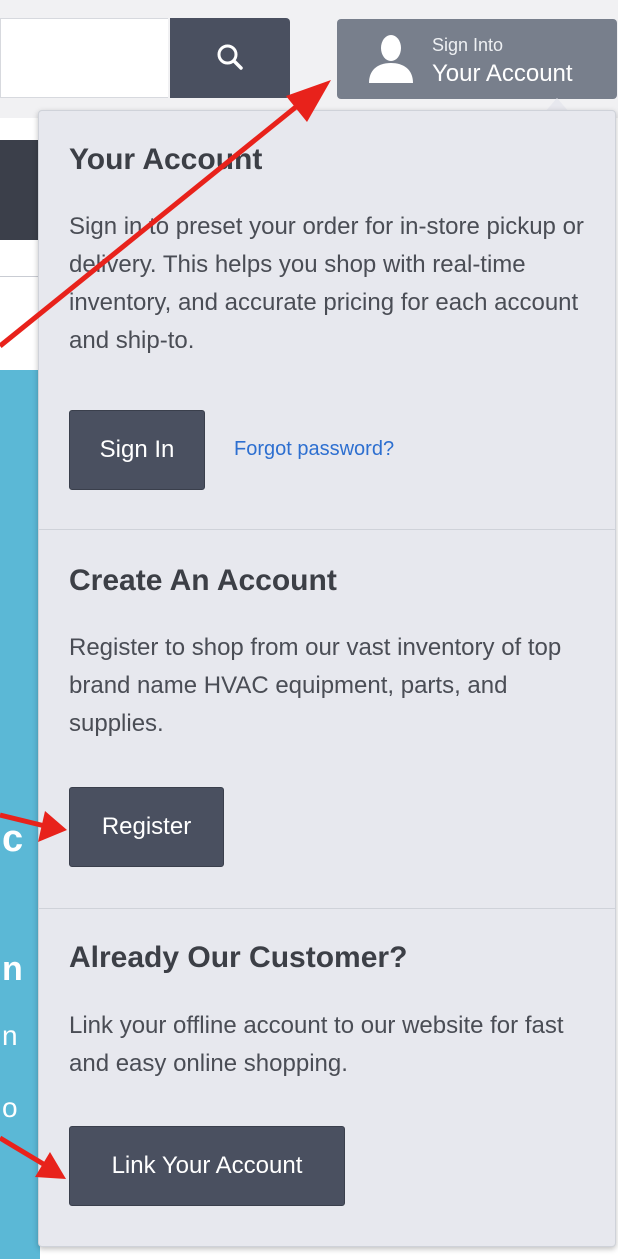 This screenshot has width=618, height=1259. I want to click on existing-customer-heading: Already Our Customer?, so click(238, 957).